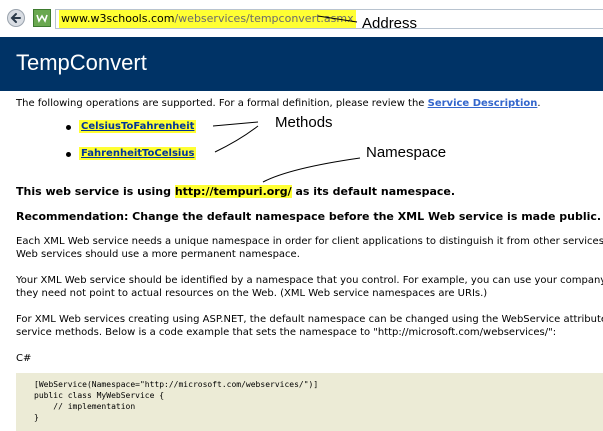  What do you see at coordinates (304, 122) in the screenshot?
I see `methods-callout-label: Methods` at bounding box center [304, 122].